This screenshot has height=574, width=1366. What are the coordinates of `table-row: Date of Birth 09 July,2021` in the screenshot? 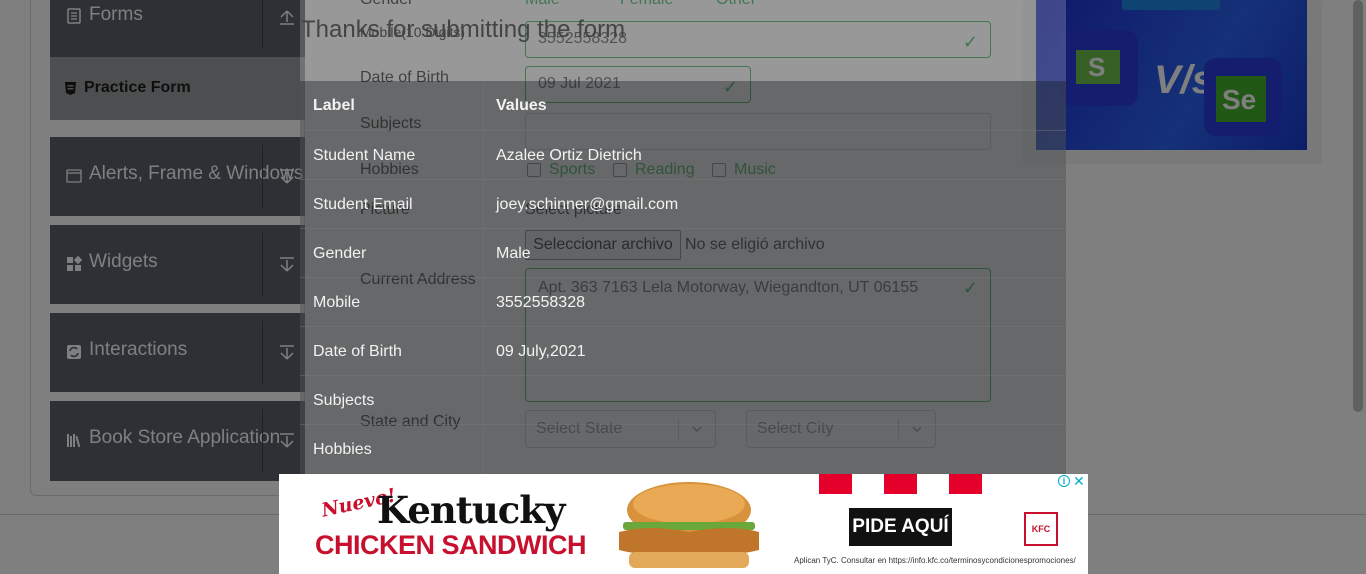 It's located at (683, 350).